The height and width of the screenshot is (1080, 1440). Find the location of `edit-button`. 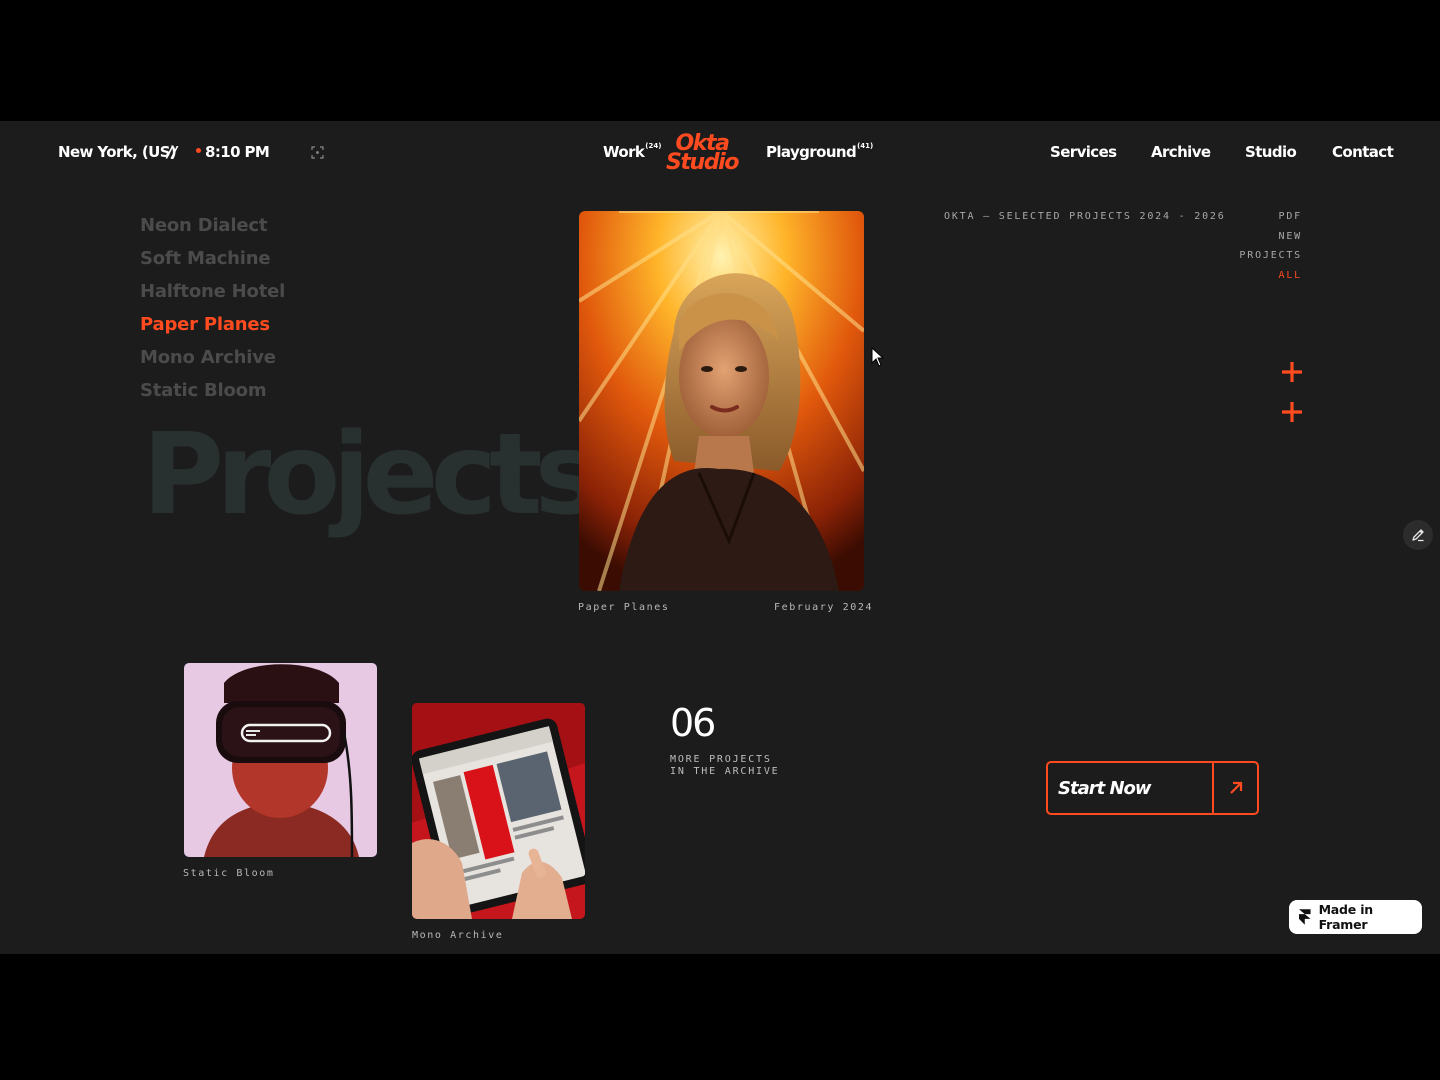

edit-button is located at coordinates (1418, 535).